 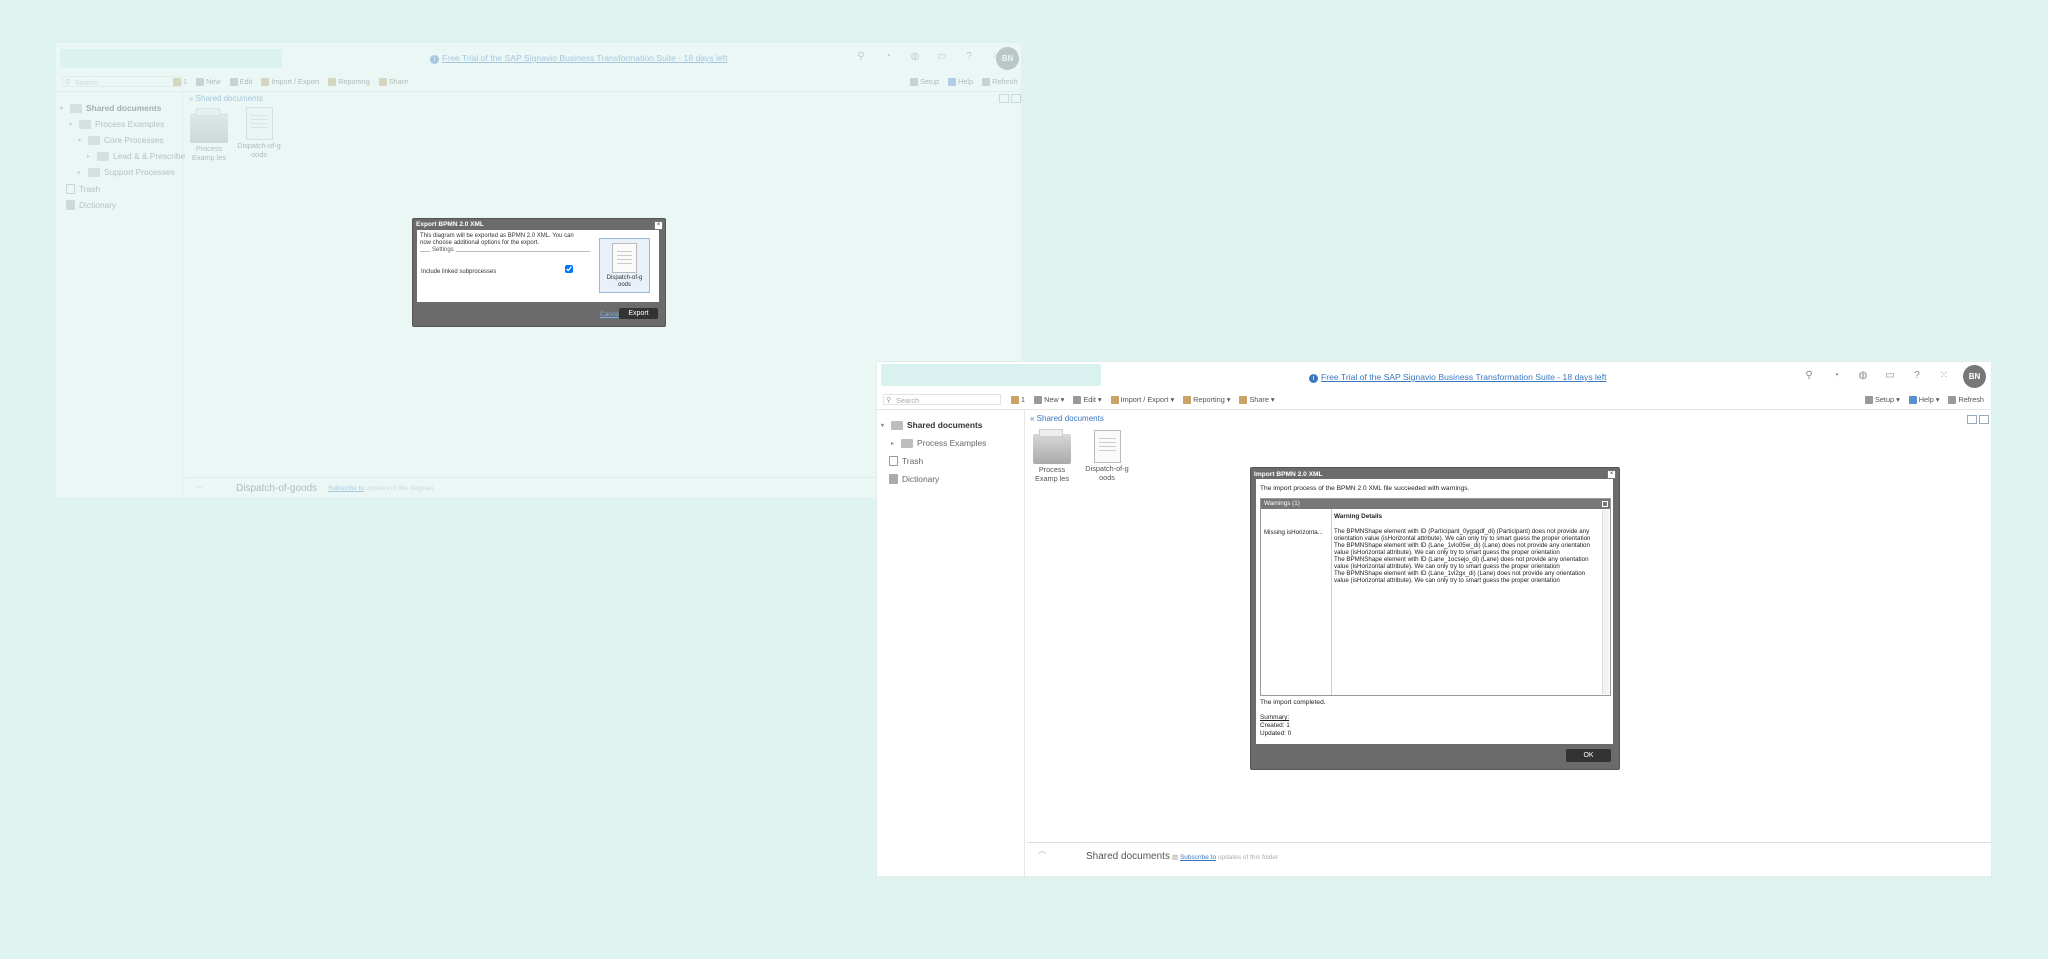 What do you see at coordinates (208, 81) in the screenshot?
I see `new-button: New` at bounding box center [208, 81].